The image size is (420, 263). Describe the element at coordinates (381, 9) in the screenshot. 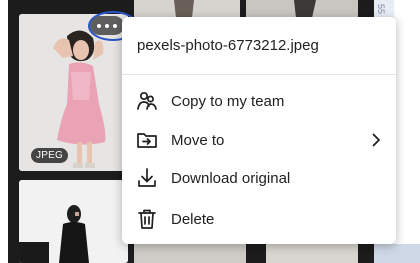

I see `edge-number: 55` at that location.